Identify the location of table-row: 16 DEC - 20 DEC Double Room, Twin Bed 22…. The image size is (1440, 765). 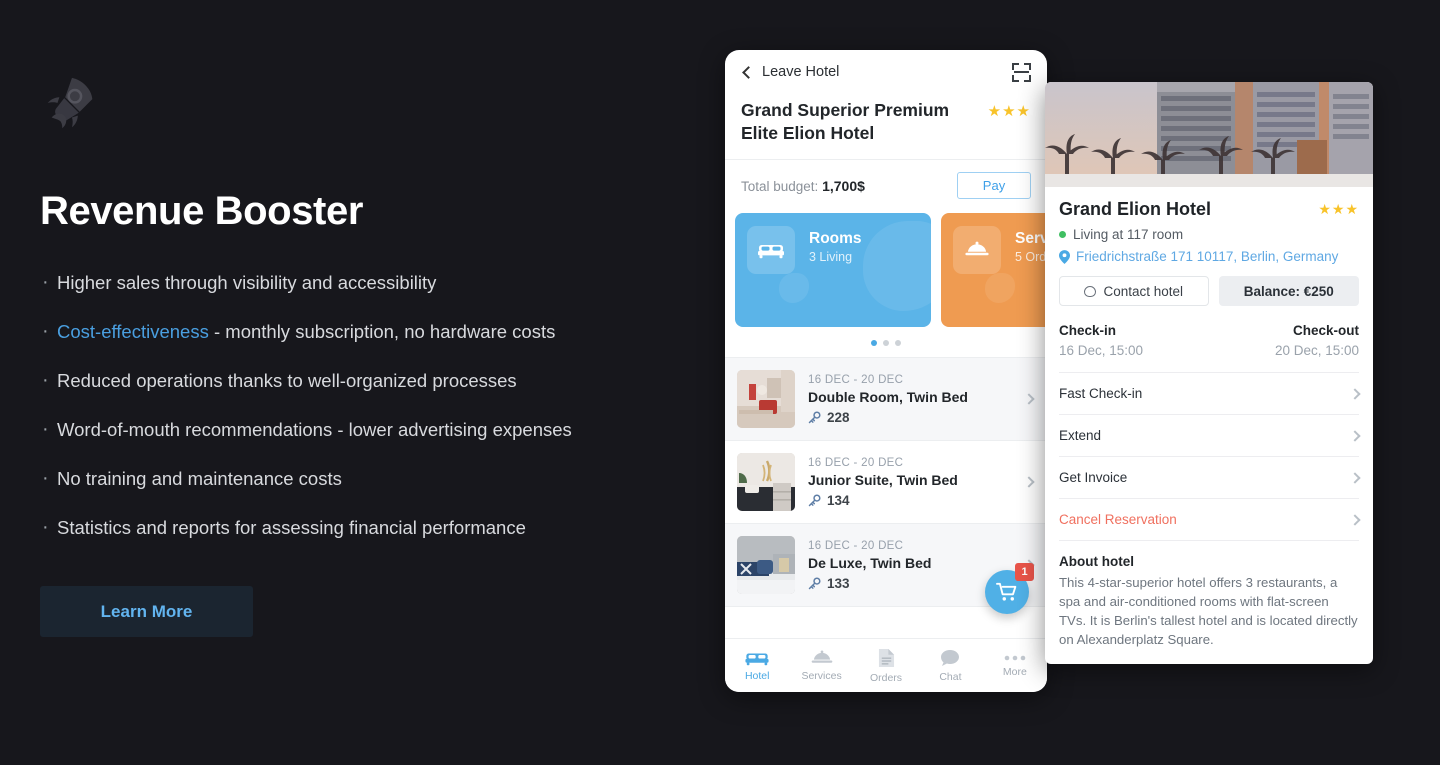
(886, 399).